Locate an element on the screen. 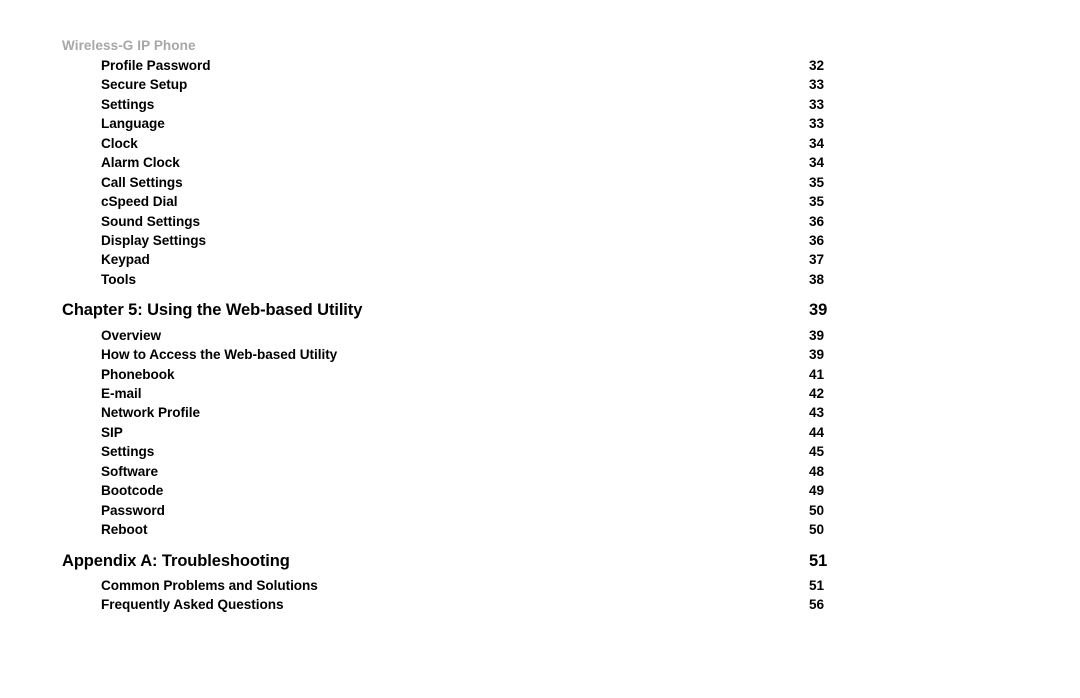 The image size is (1080, 698). toc-row: Overview 39 is located at coordinates (540, 337).